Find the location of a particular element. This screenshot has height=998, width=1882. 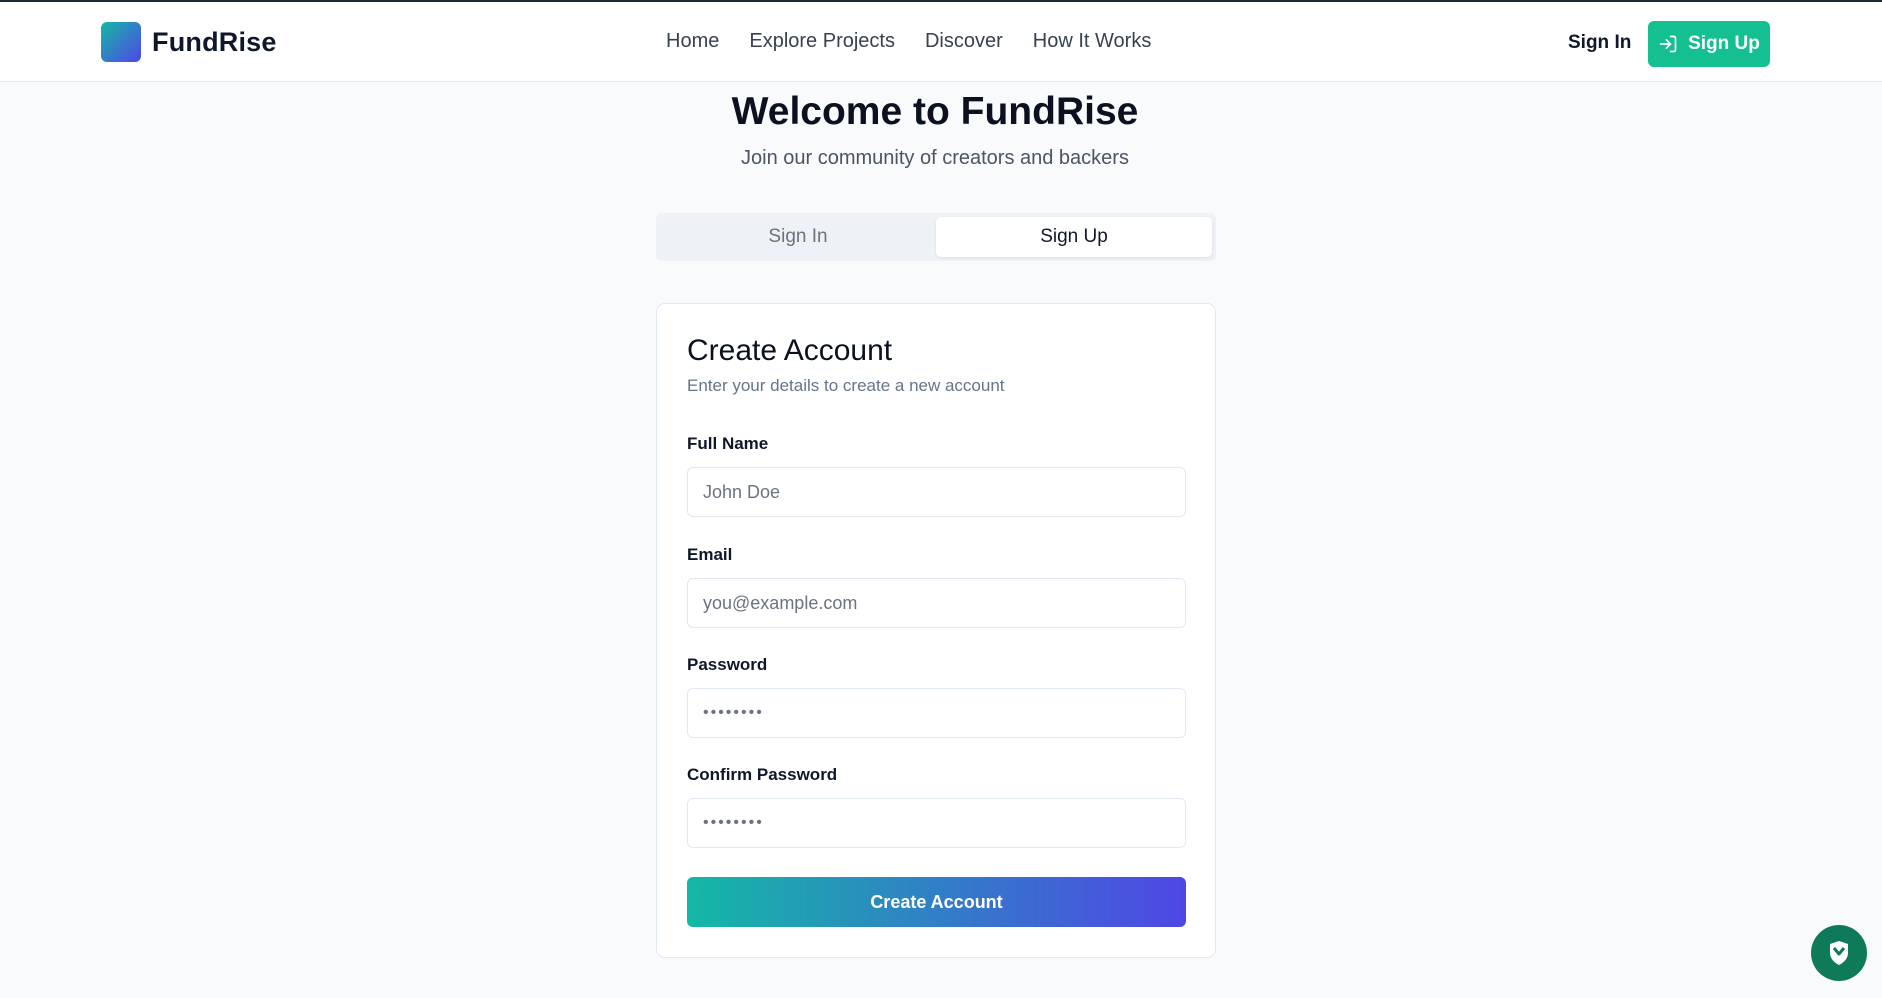

auth-tabs: Sign In Sign Up is located at coordinates (936, 237).